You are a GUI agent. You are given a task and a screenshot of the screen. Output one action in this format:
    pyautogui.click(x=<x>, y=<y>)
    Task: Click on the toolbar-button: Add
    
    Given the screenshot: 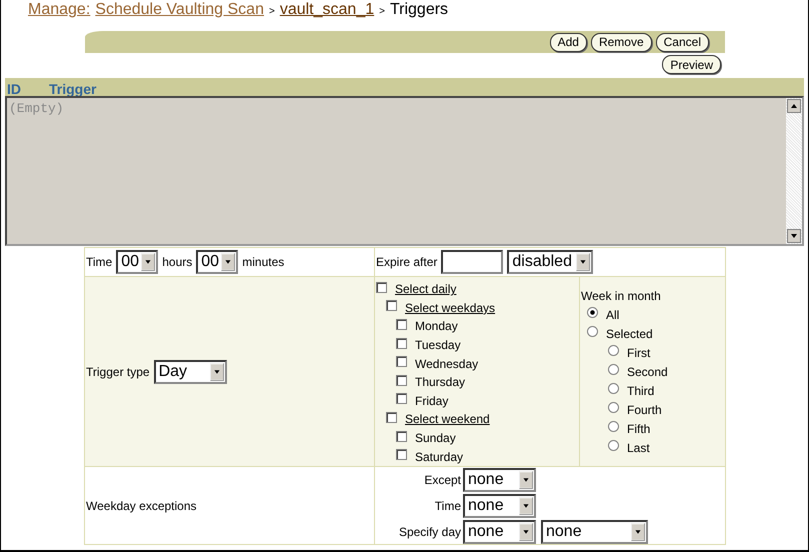 What is the action you would take?
    pyautogui.click(x=568, y=42)
    